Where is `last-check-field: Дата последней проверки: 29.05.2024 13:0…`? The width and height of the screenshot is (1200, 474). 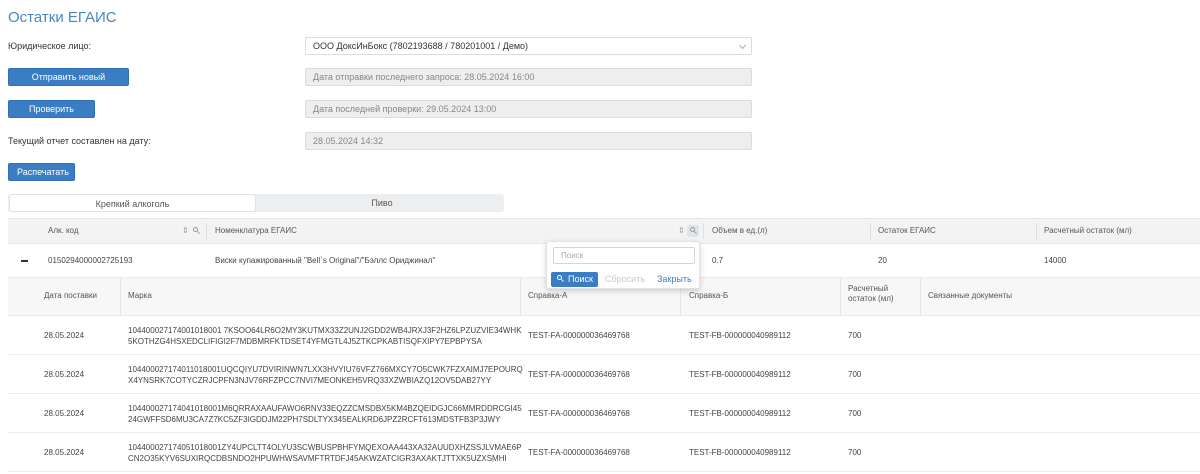 last-check-field: Дата последней проверки: 29.05.2024 13:0… is located at coordinates (528, 109).